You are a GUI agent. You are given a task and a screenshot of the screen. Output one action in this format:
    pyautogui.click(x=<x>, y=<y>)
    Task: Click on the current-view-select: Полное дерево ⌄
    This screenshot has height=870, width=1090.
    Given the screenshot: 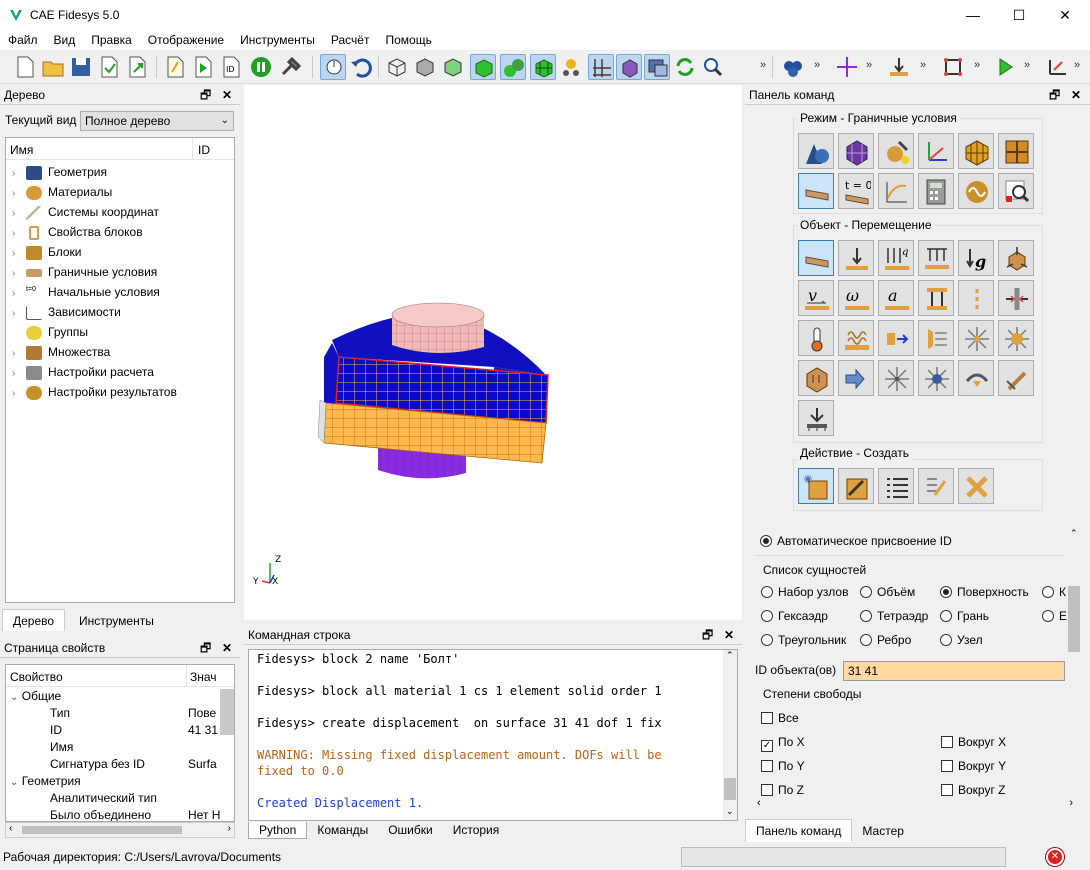 What is the action you would take?
    pyautogui.click(x=157, y=121)
    